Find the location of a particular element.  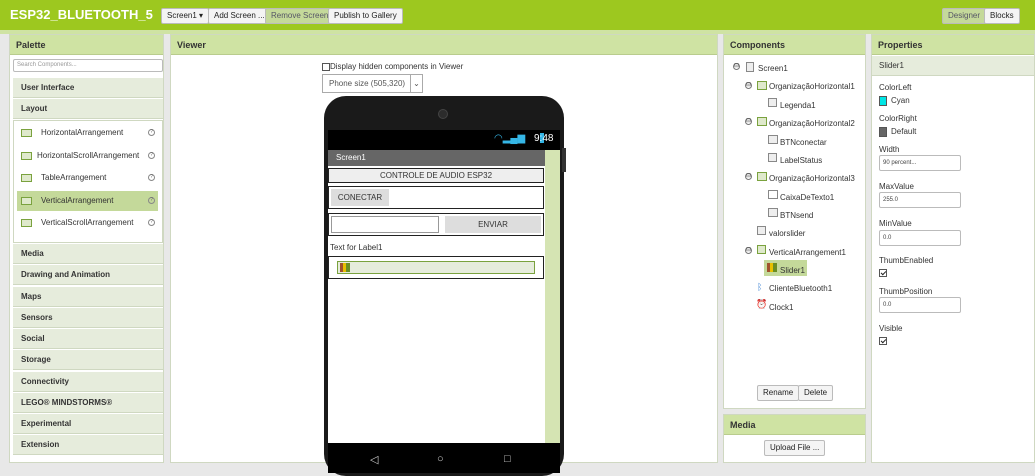

tree-btnconectar: BTNconectar is located at coordinates (803, 142).